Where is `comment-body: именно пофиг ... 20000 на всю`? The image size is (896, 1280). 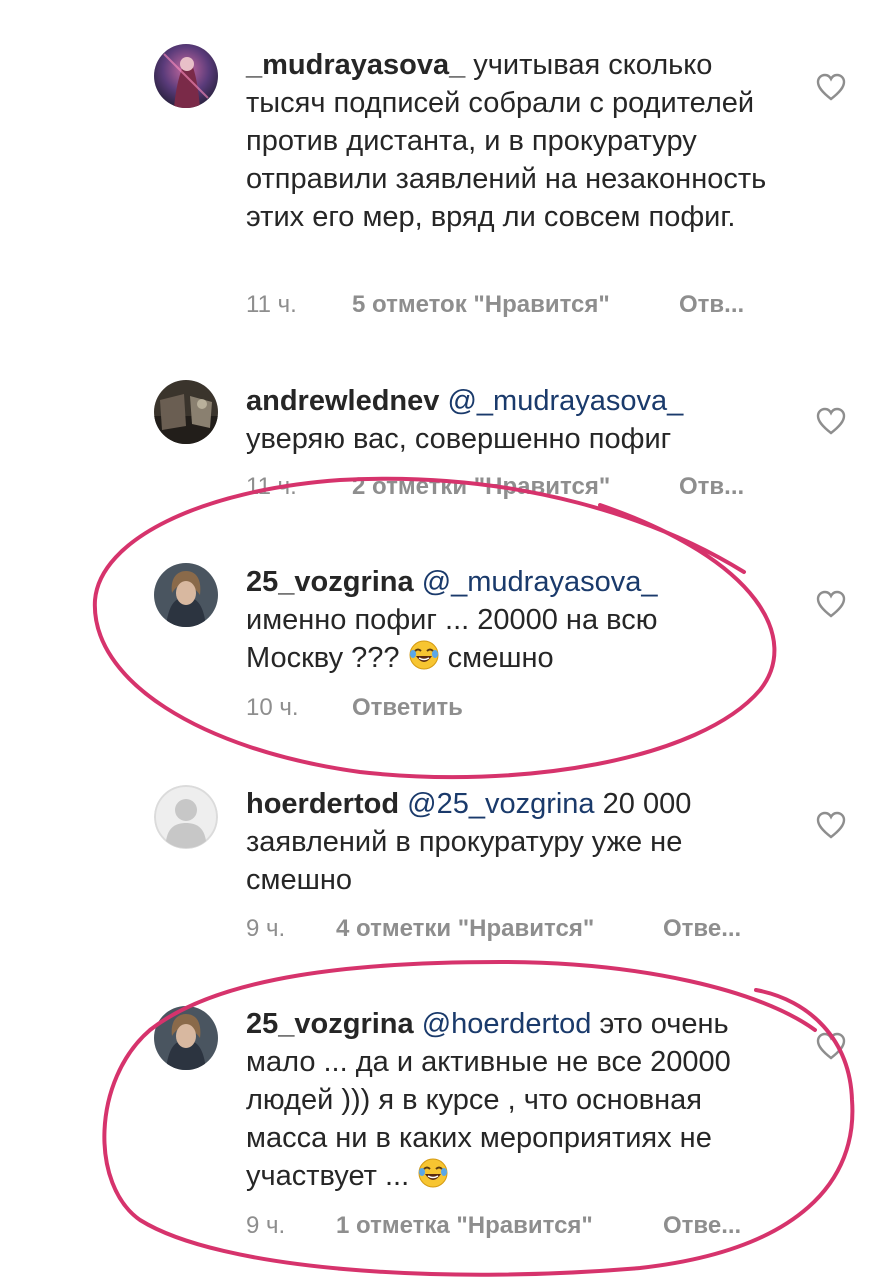
comment-body: именно пофиг ... 20000 на всю is located at coordinates (452, 620).